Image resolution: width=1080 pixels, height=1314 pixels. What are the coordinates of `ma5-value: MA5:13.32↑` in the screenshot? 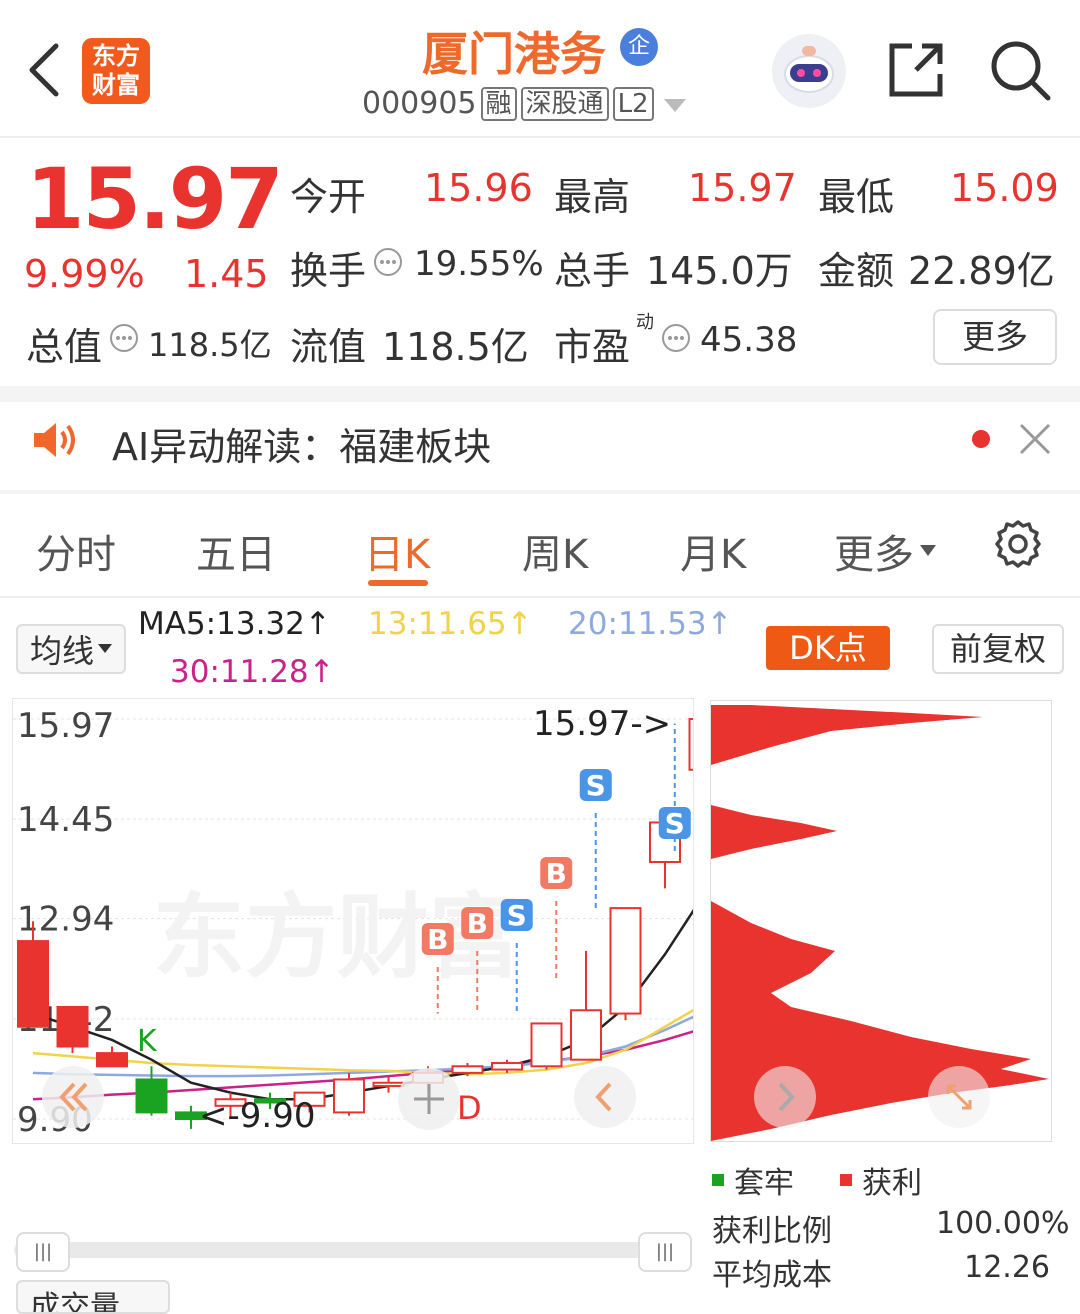 It's located at (234, 624).